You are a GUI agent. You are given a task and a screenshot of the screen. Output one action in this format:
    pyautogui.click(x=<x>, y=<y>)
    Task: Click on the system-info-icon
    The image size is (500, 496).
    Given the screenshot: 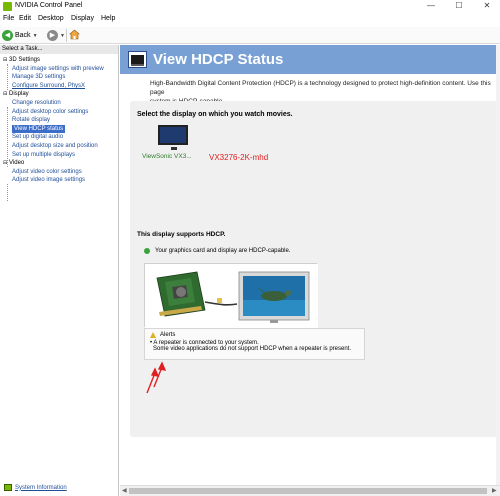 What is the action you would take?
    pyautogui.click(x=8, y=487)
    